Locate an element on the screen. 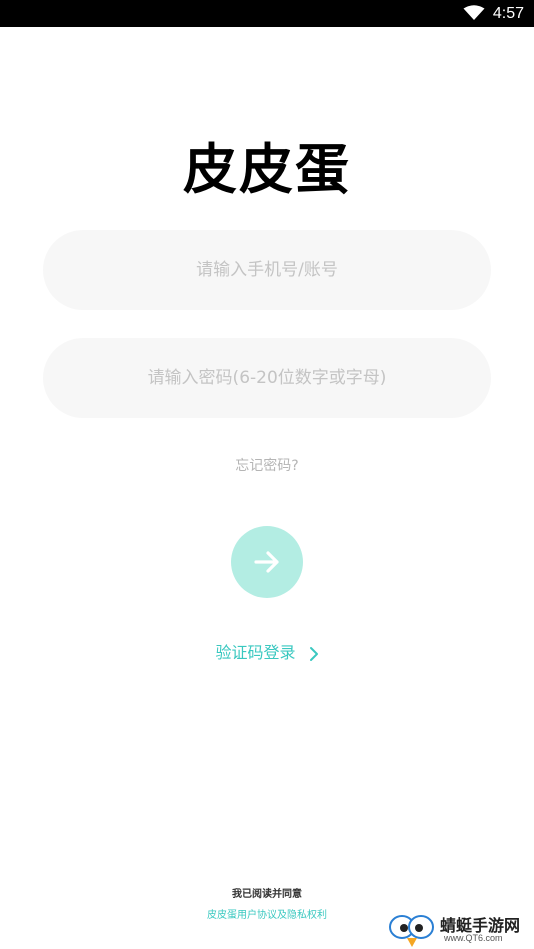  arrow-right-icon is located at coordinates (266, 562).